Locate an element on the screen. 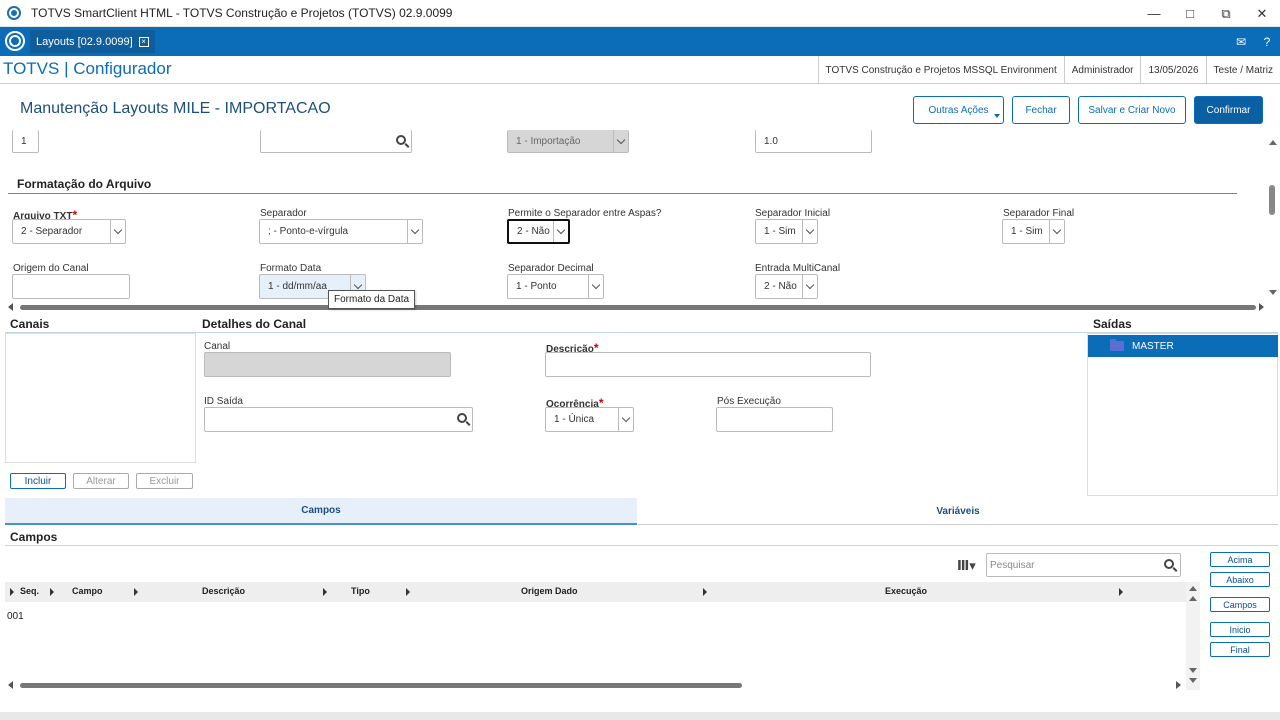 The image size is (1280, 720). multicanal-select: 2 - Não is located at coordinates (786, 286).